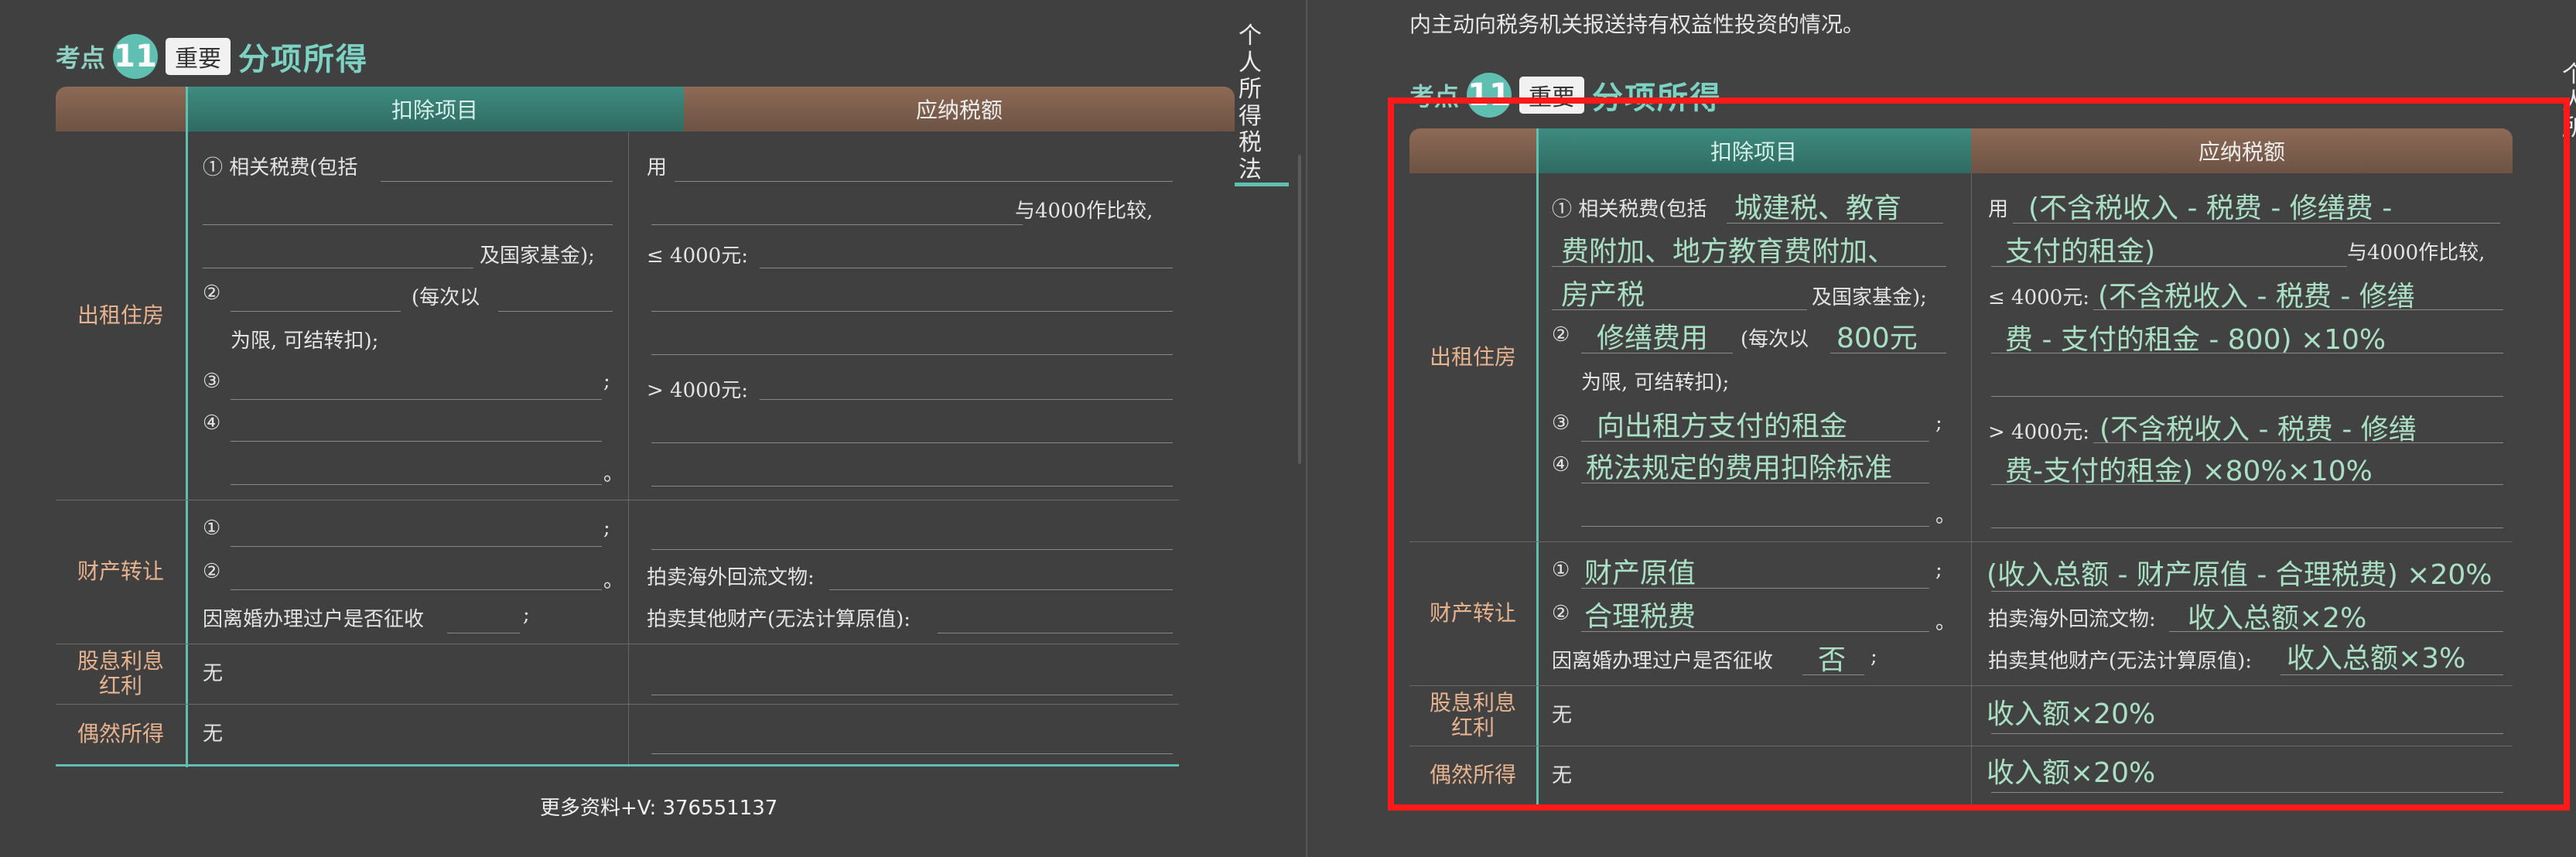 The width and height of the screenshot is (2576, 857). Describe the element at coordinates (120, 571) in the screenshot. I see `row-label-transfer: 财产转让` at that location.